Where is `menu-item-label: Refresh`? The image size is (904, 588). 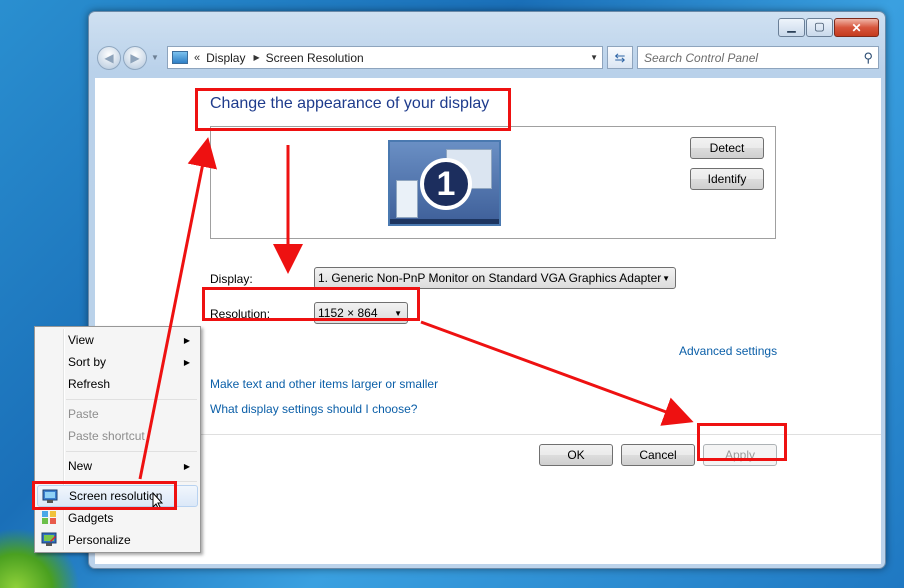 menu-item-label: Refresh is located at coordinates (89, 384).